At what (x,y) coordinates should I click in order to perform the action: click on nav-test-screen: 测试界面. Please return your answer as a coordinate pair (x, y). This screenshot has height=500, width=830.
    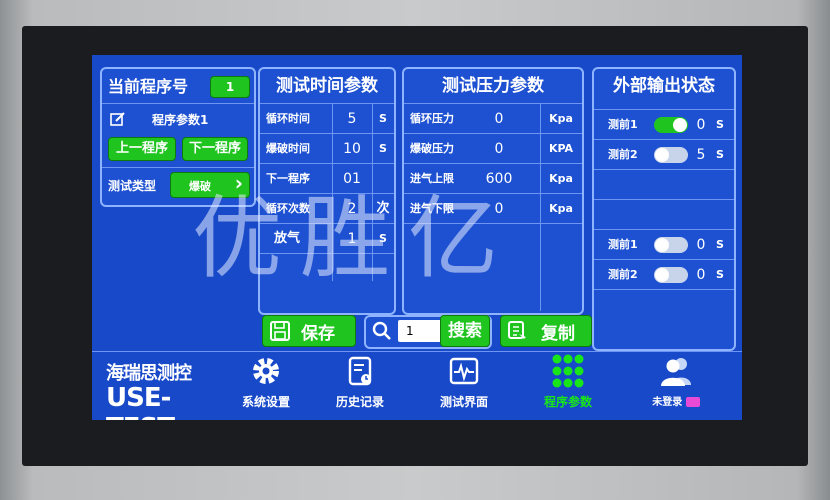
    Looking at the image, I should click on (464, 382).